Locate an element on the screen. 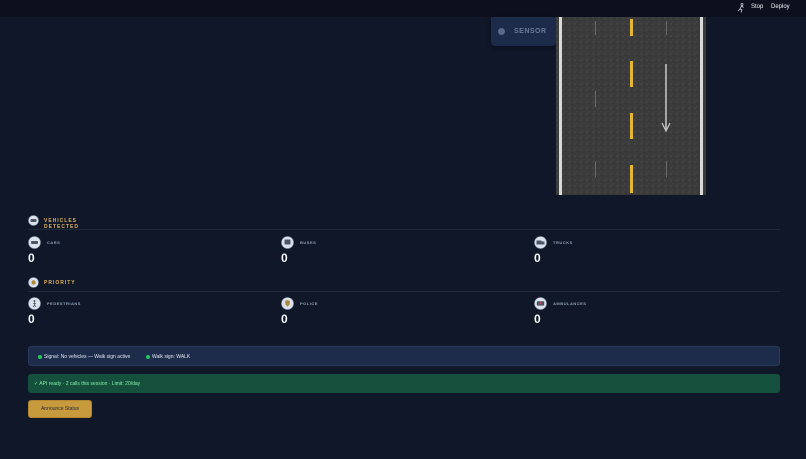  bus-icon is located at coordinates (287, 242).